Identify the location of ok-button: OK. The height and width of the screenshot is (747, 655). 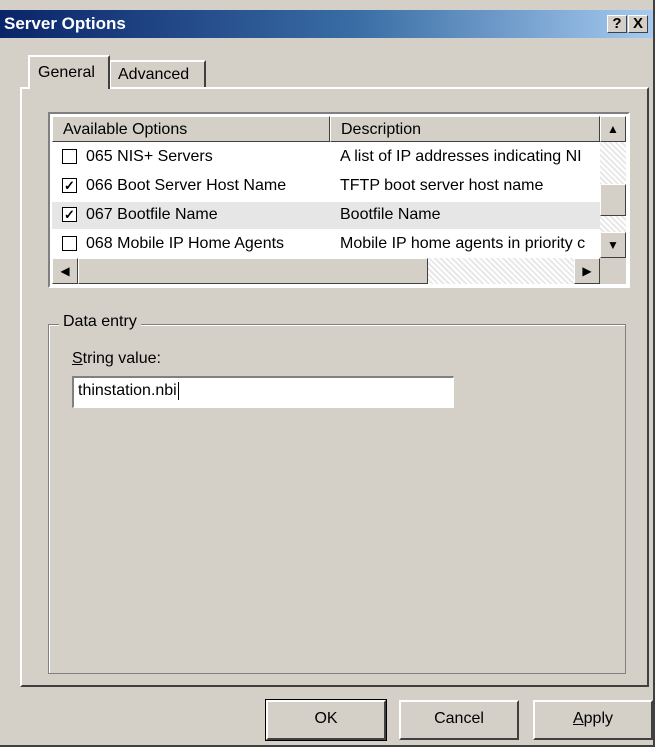
(326, 720).